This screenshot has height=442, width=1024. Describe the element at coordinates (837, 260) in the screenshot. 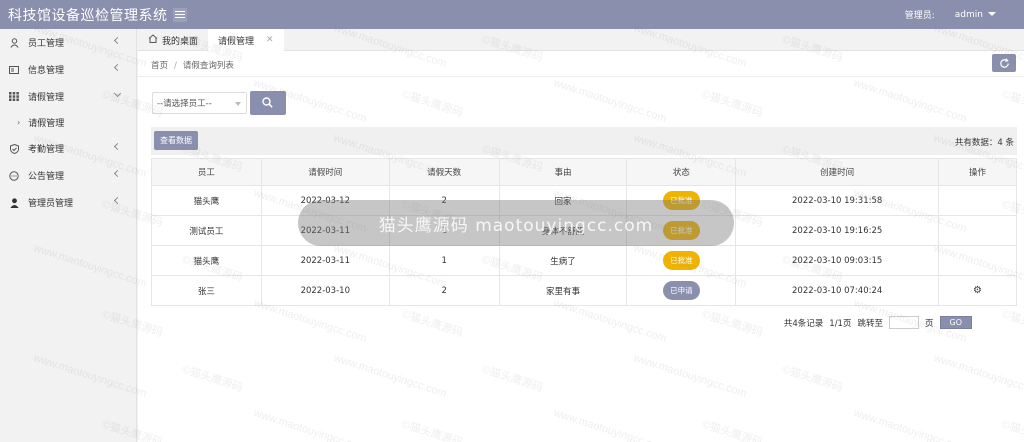

I see `cell-created: 2022-03-10 09:03:15` at that location.